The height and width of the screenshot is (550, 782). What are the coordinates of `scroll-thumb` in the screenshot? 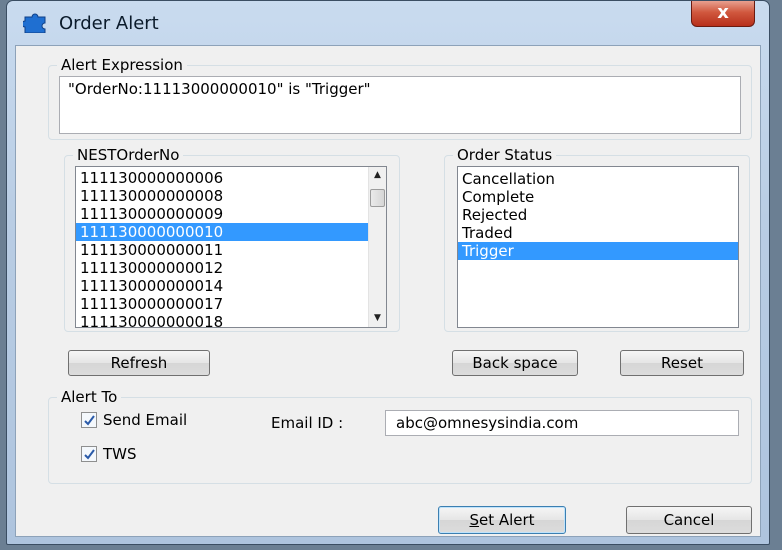 It's located at (377, 198).